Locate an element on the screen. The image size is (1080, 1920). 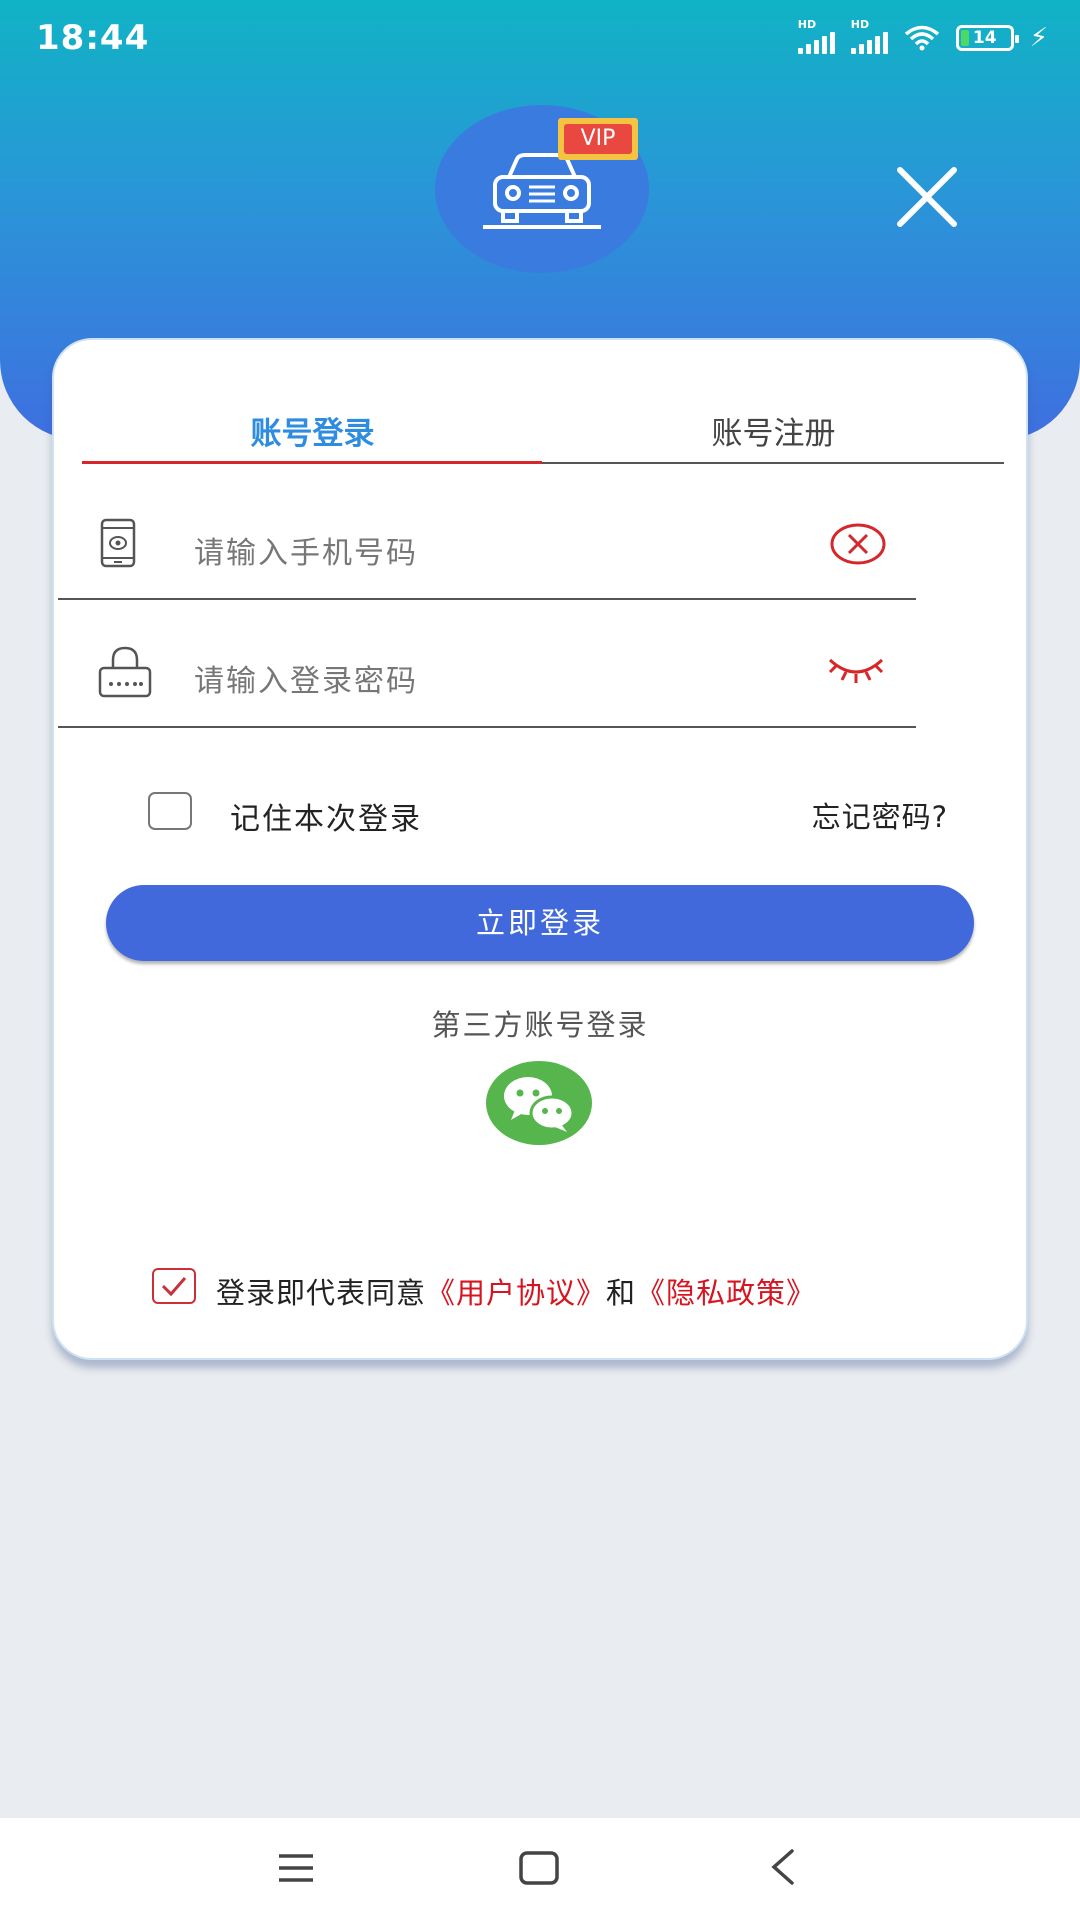
third-party-label: 第三方账号登录 is located at coordinates (540, 1025).